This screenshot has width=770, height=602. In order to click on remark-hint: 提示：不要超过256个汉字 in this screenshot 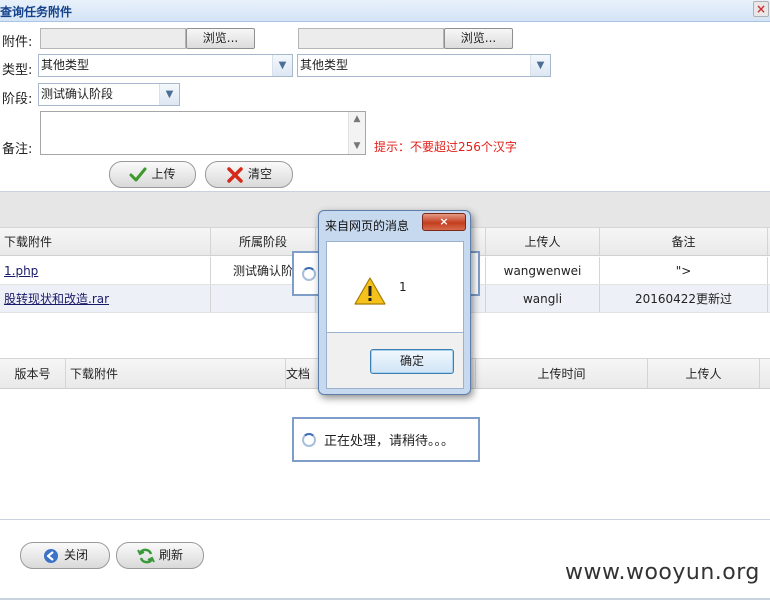, I will do `click(445, 147)`.